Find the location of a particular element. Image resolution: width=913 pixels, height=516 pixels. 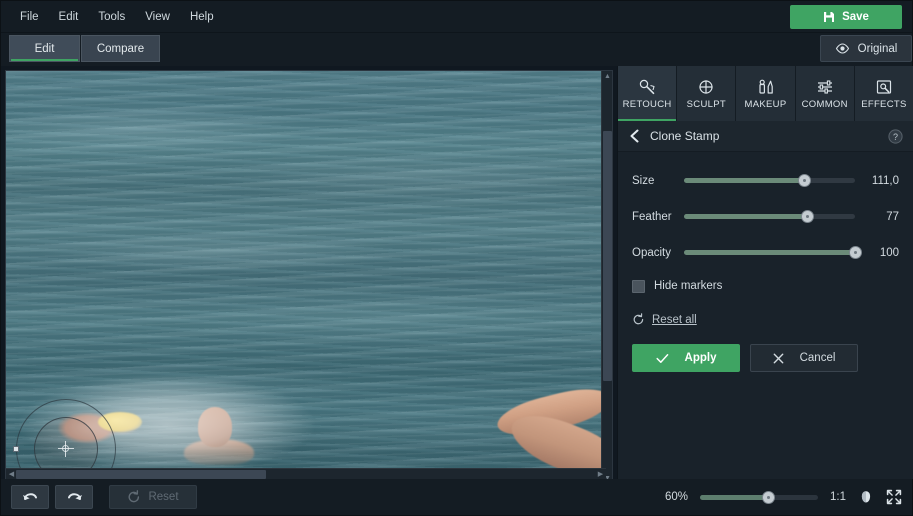

slider-opacity-track is located at coordinates (773, 252).